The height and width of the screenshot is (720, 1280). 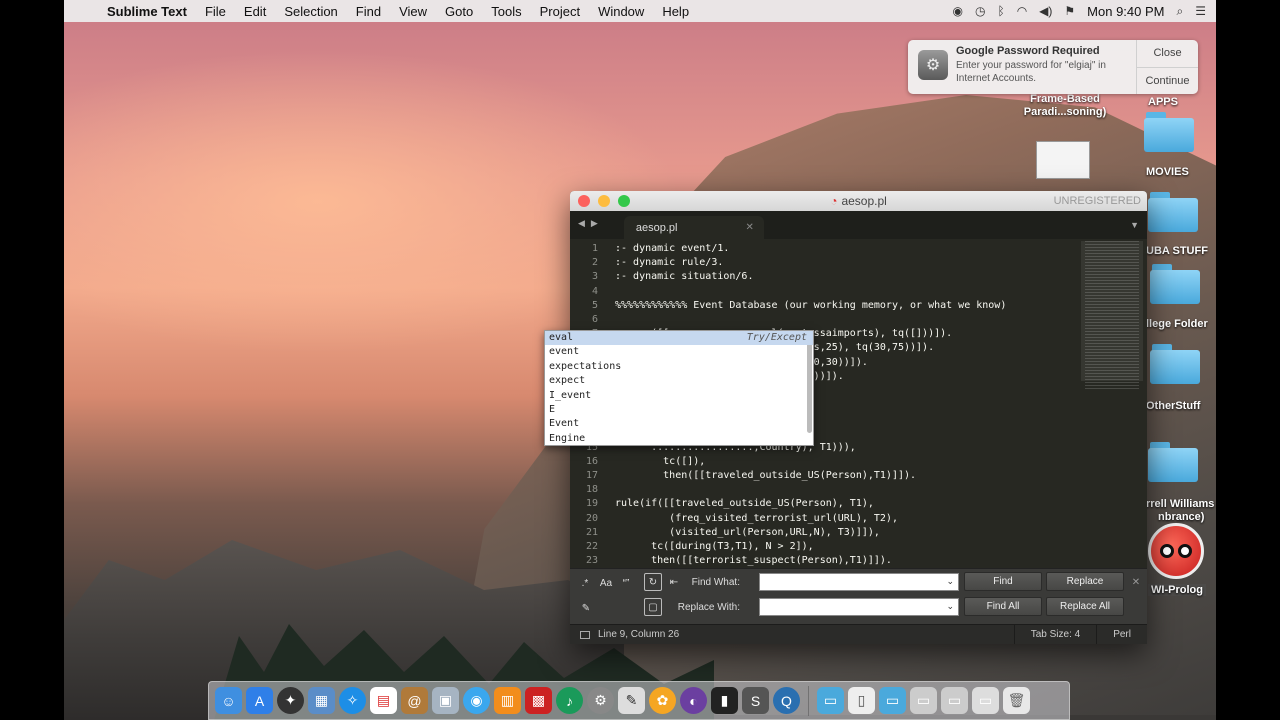 I want to click on flag-icon: ⚑, so click(x=1069, y=11).